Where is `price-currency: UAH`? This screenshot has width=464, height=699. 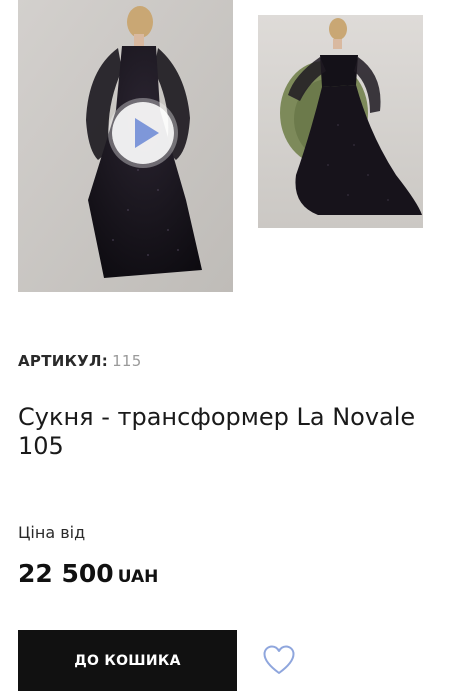
price-currency: UAH is located at coordinates (138, 577).